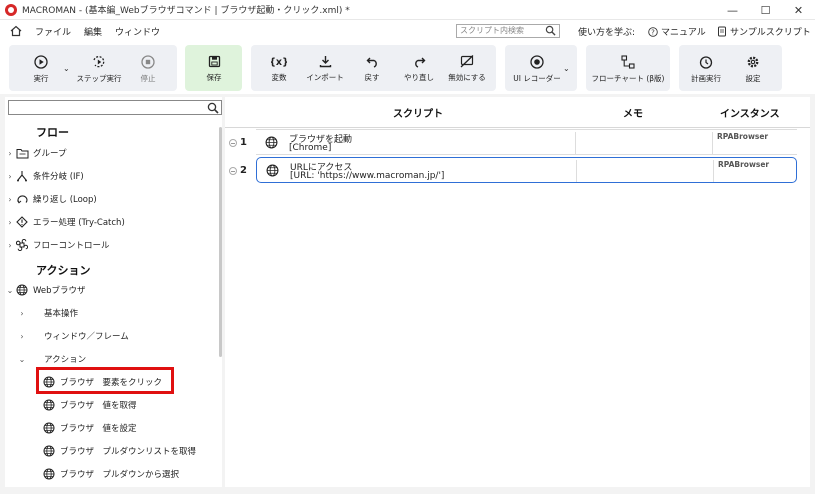 The width and height of the screenshot is (815, 494). Describe the element at coordinates (677, 31) in the screenshot. I see `manual-link: ? マニュアル` at that location.